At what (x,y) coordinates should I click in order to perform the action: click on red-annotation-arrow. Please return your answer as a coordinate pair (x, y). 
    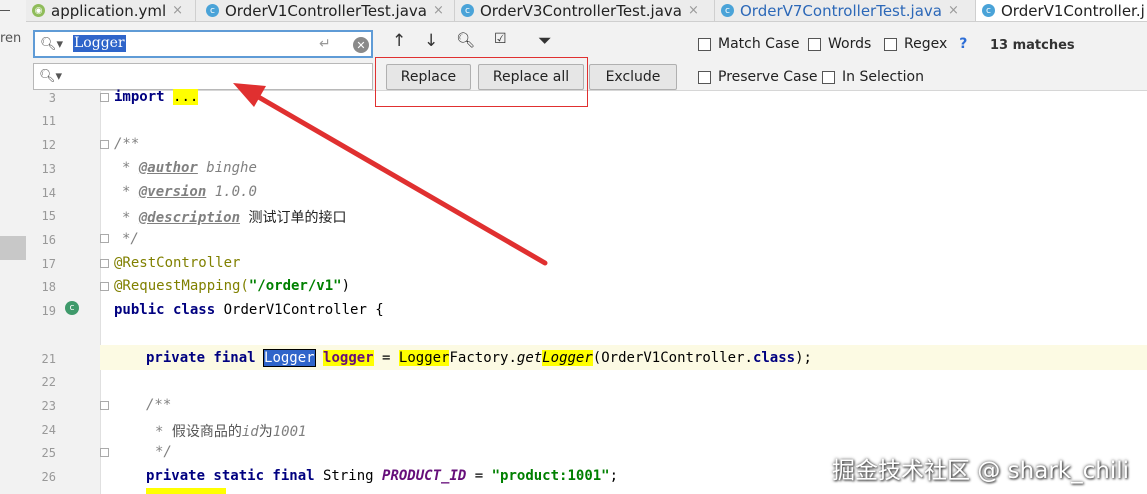
    Looking at the image, I should click on (390, 174).